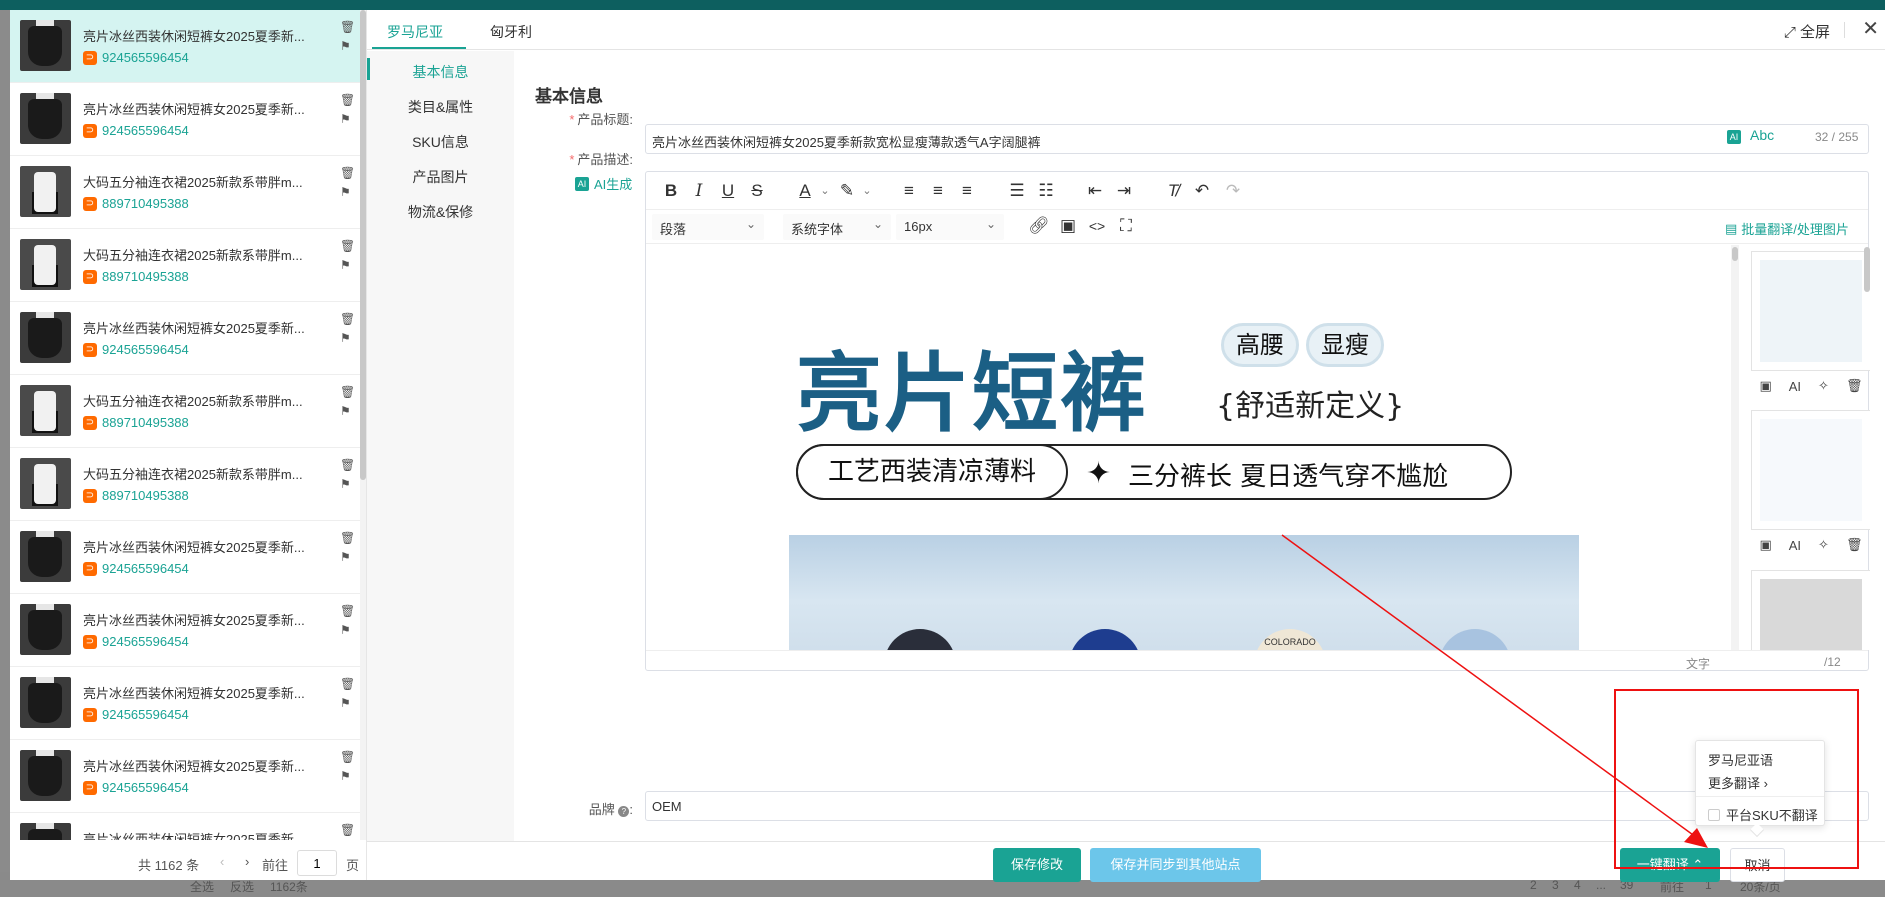  What do you see at coordinates (1037, 865) in the screenshot?
I see `save-button: 保存修改` at bounding box center [1037, 865].